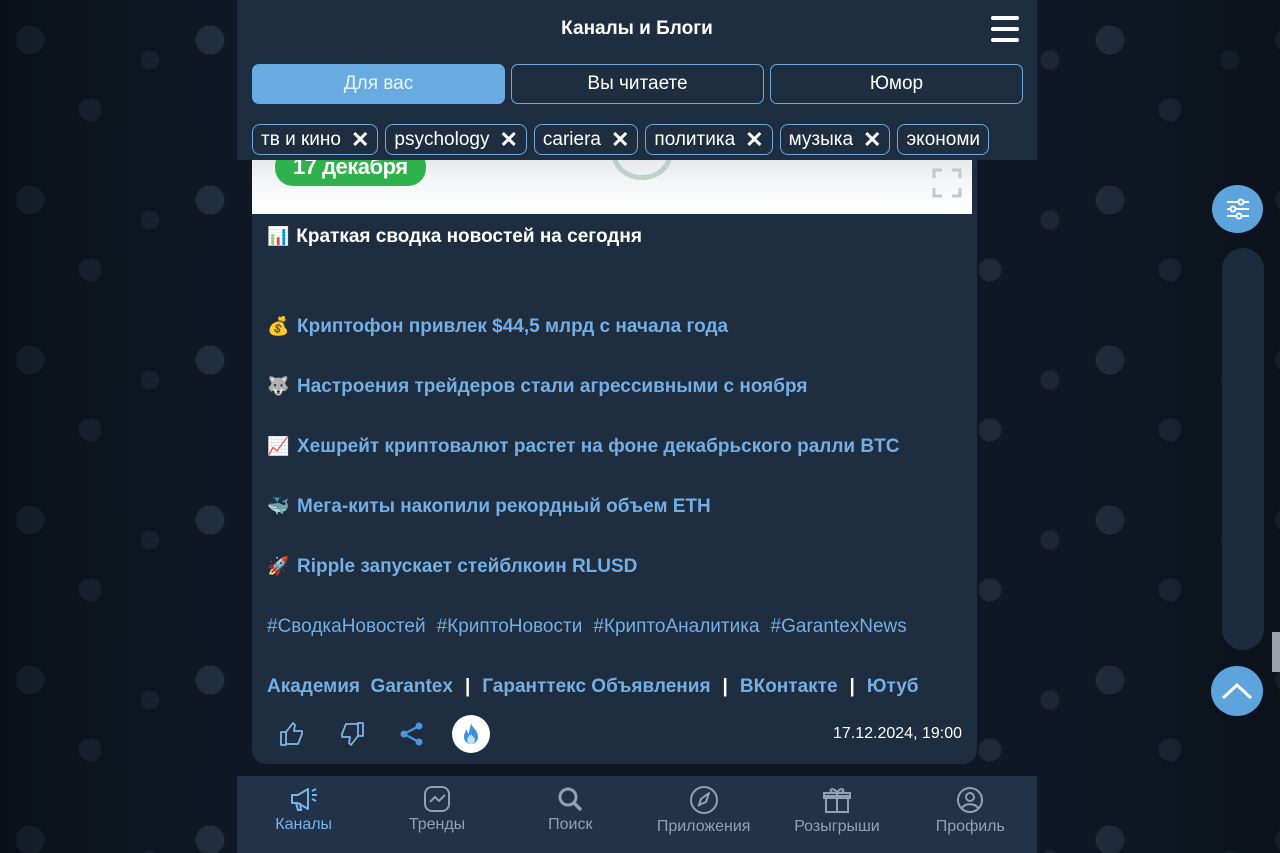 This screenshot has height=853, width=1280. Describe the element at coordinates (442, 139) in the screenshot. I see `chip-label: psychology` at that location.